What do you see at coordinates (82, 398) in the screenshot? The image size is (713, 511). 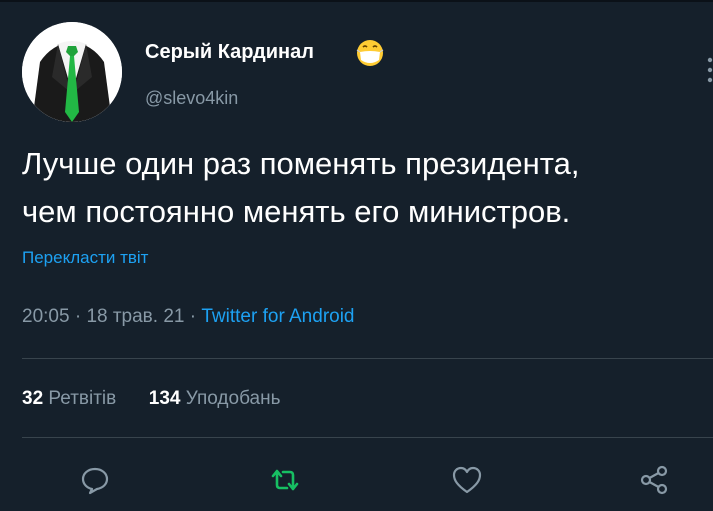 I see `retweets-label: Ретвітів` at bounding box center [82, 398].